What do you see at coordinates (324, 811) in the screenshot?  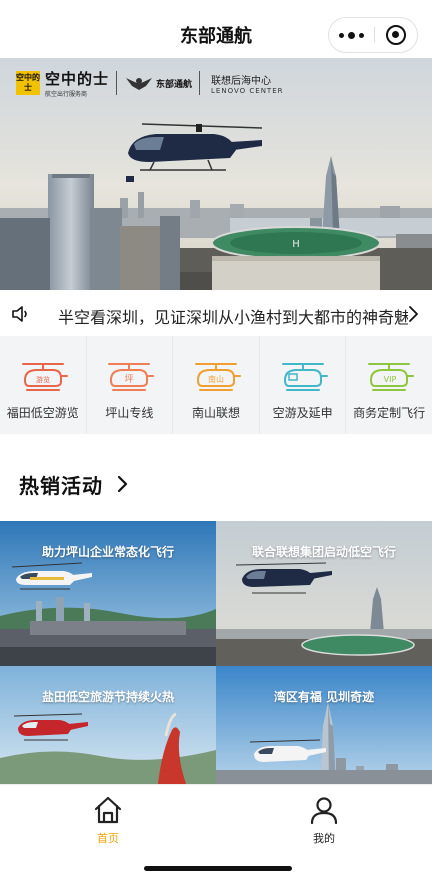 I see `user-icon` at bounding box center [324, 811].